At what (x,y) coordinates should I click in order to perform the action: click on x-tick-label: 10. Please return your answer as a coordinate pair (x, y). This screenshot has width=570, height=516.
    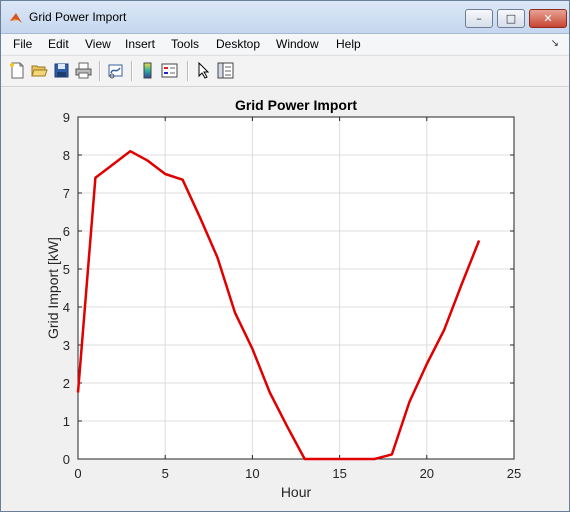
    Looking at the image, I should click on (252, 473).